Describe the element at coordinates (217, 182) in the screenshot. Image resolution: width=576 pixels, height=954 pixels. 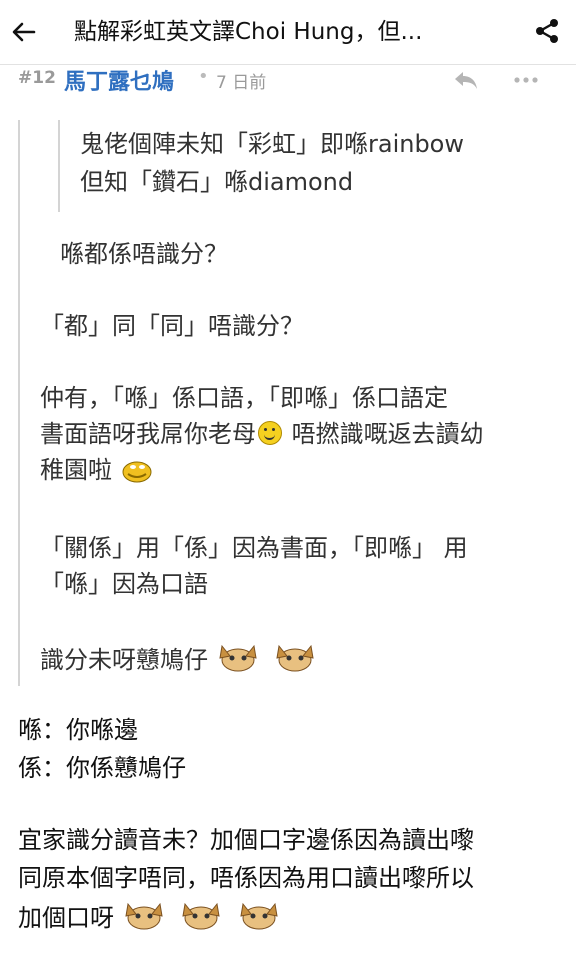
I see `nested-quote-line: 但知「鑽石」喺diamond` at that location.